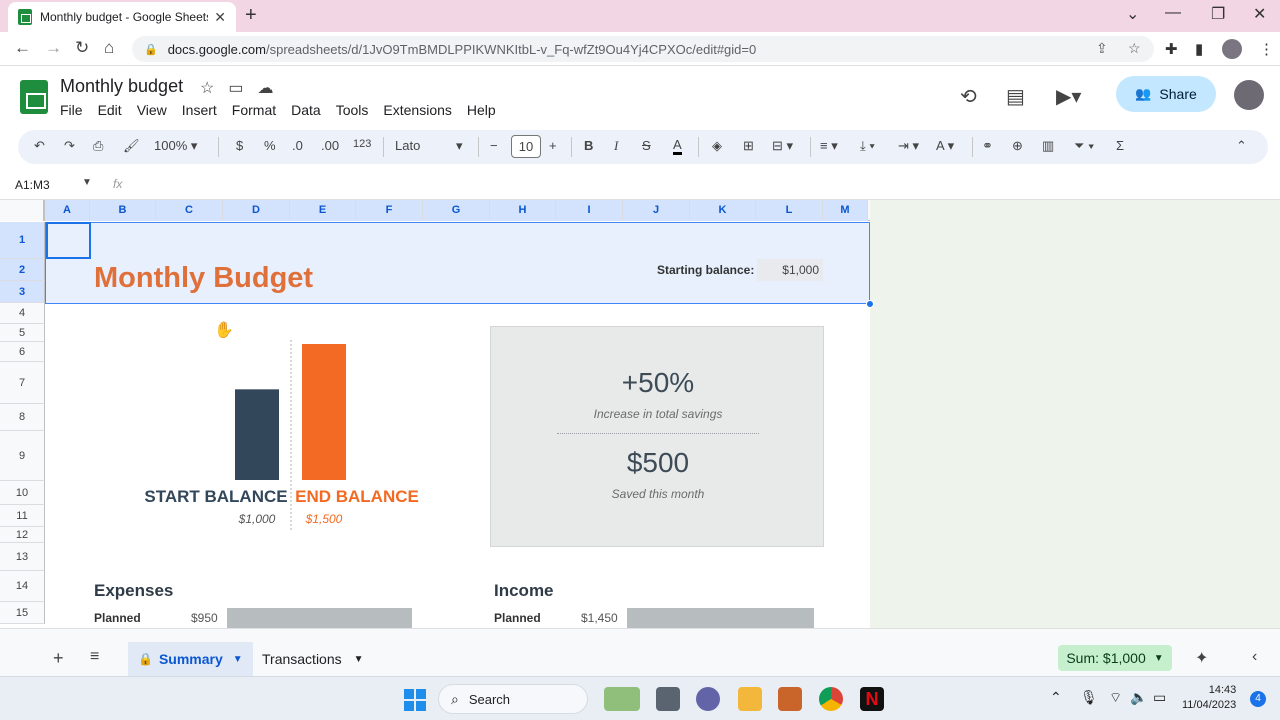 Image resolution: width=1280 pixels, height=720 pixels. Describe the element at coordinates (152, 110) in the screenshot. I see `menu-view: View` at that location.